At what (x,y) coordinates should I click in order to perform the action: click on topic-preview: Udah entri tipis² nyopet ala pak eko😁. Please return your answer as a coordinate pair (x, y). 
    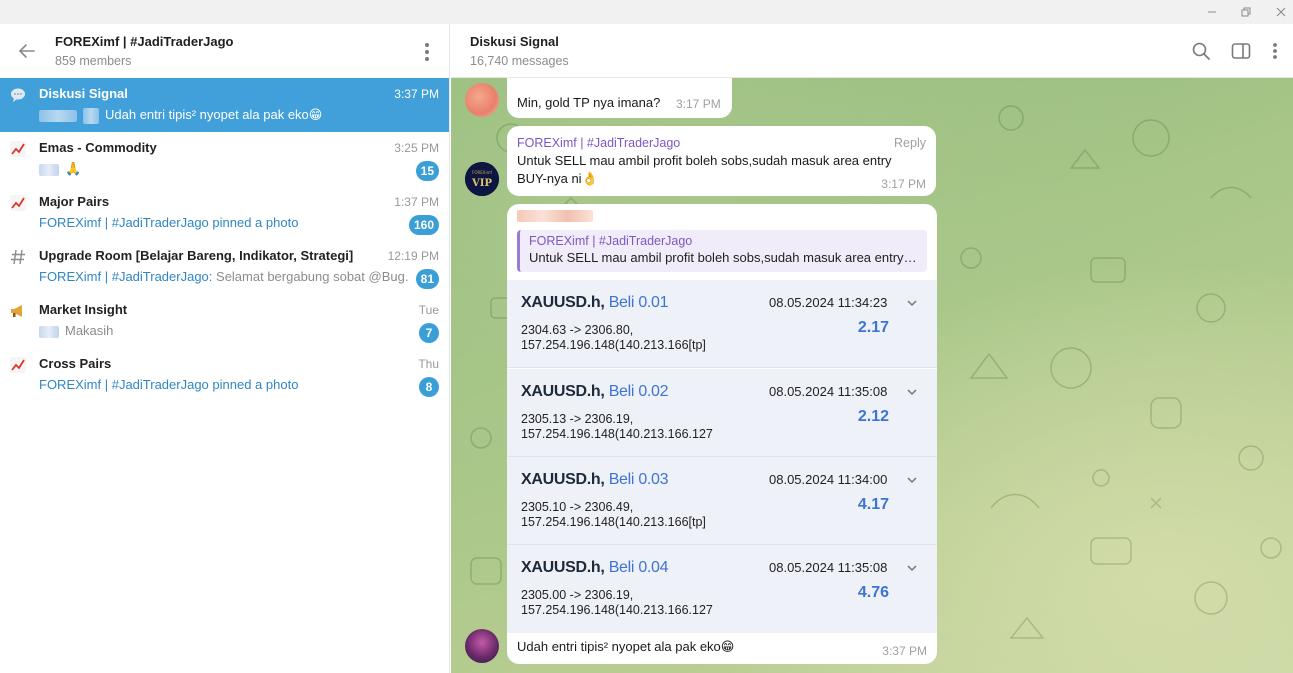
    Looking at the image, I should click on (180, 115).